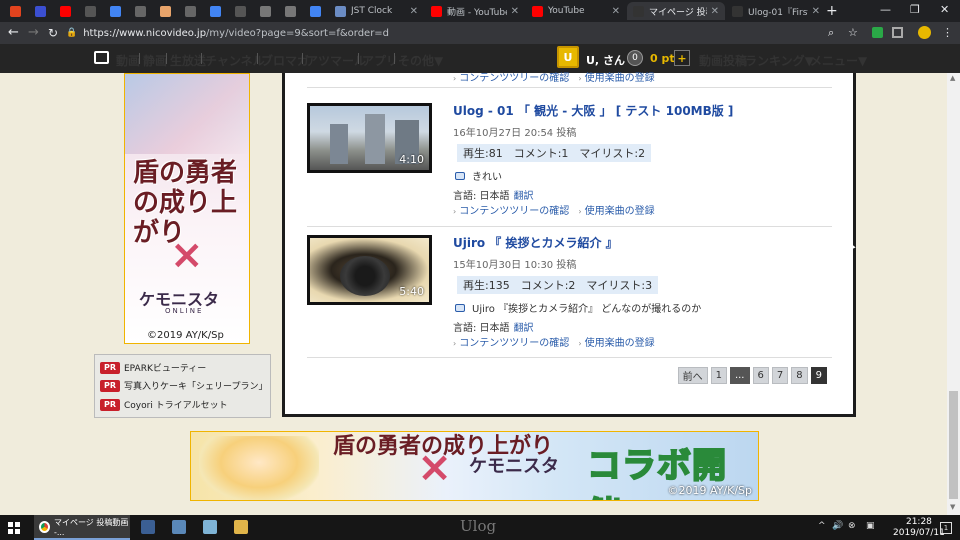 The width and height of the screenshot is (960, 540). What do you see at coordinates (474, 466) in the screenshot?
I see `banner-ad: 盾の勇者の成り上がり × ケモニスタ コラボ開催! ©2019 AY/K/Sp` at bounding box center [474, 466].